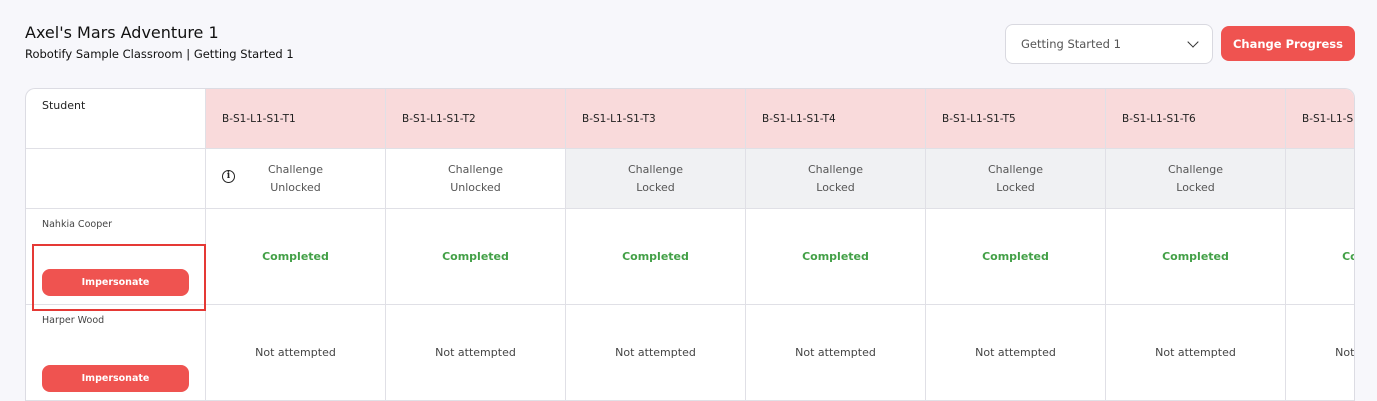 This screenshot has width=1377, height=401. What do you see at coordinates (296, 119) in the screenshot?
I see `task-header: B-S1-L1-S1-T1` at bounding box center [296, 119].